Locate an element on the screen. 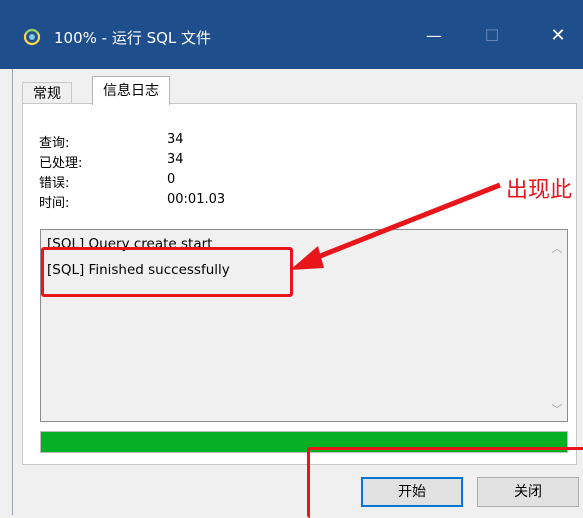 The width and height of the screenshot is (583, 518). annotation-arrow-icon is located at coordinates (395, 226).